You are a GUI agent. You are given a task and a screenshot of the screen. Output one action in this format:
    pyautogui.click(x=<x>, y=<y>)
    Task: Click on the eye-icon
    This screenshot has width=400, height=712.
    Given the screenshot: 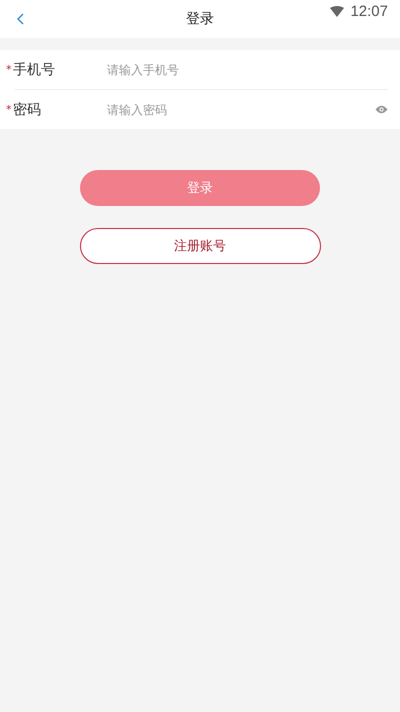 What is the action you would take?
    pyautogui.click(x=381, y=109)
    